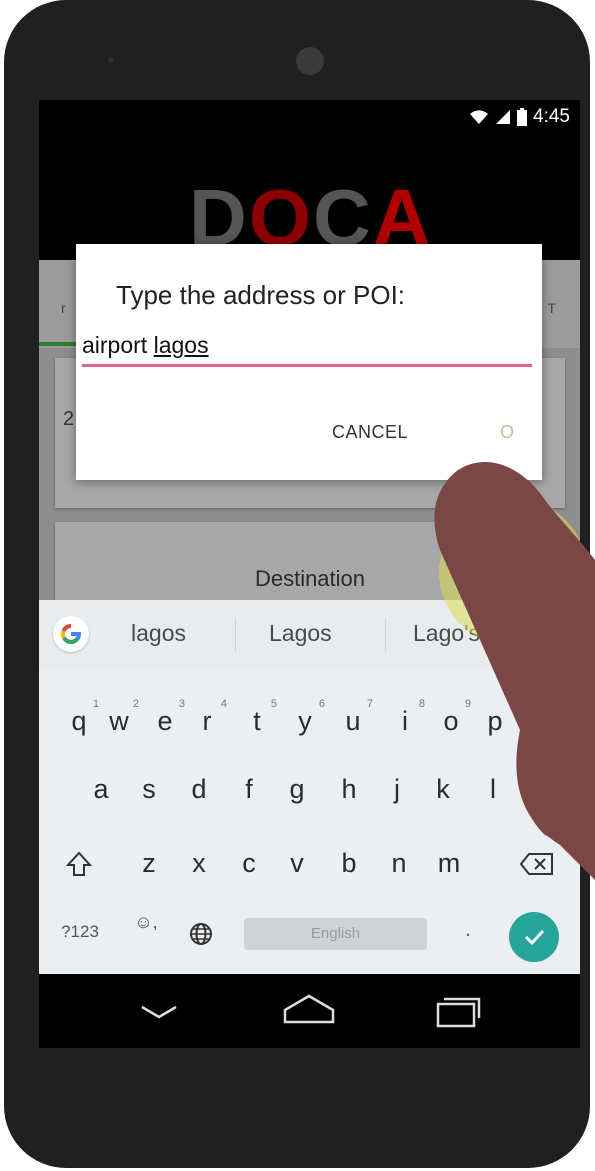 Image resolution: width=595 pixels, height=1171 pixels. I want to click on finger-overlay, so click(514, 670).